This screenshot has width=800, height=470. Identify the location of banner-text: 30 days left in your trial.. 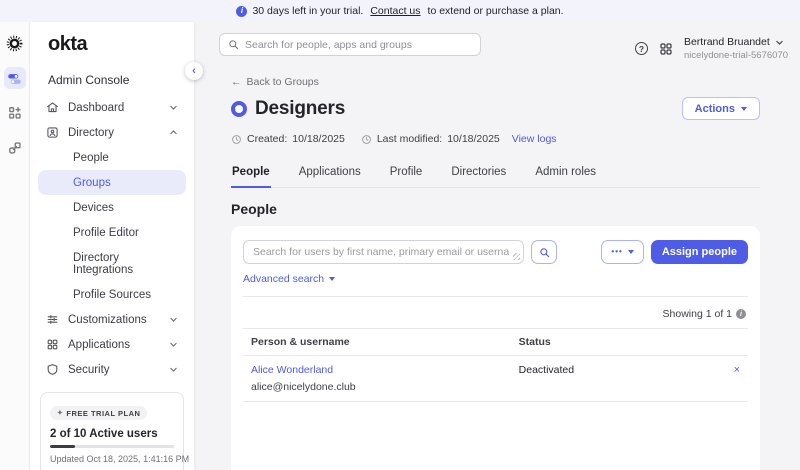
(308, 11).